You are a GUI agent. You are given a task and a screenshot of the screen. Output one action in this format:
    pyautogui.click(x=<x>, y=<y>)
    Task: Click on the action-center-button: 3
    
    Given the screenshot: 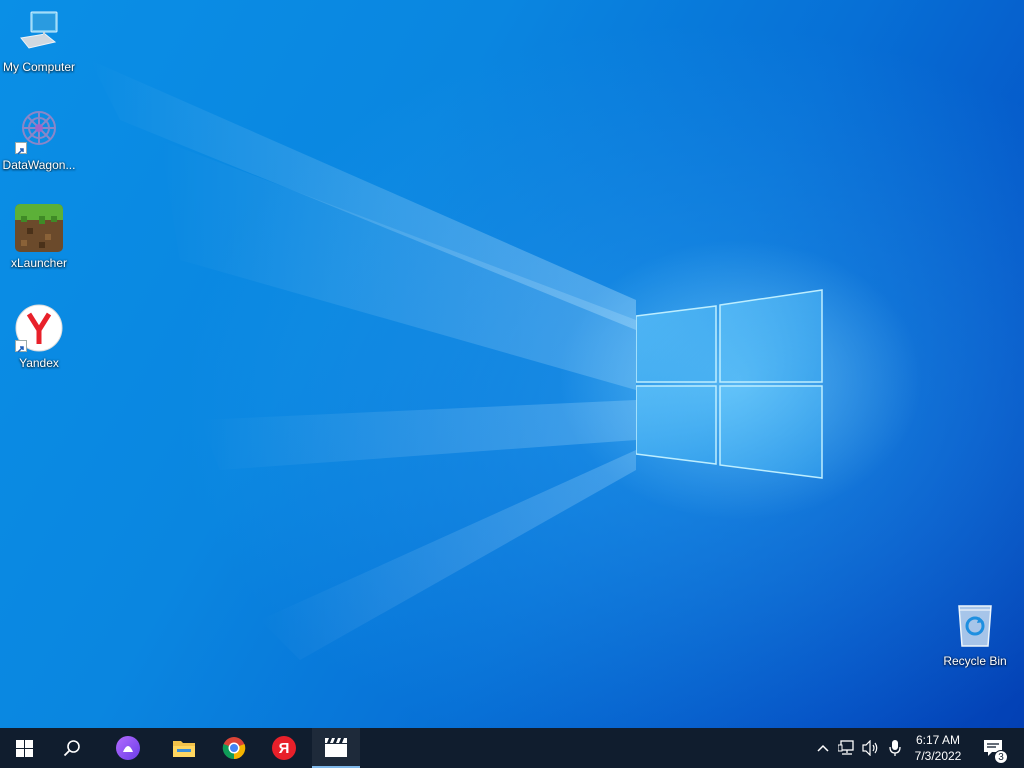 What is the action you would take?
    pyautogui.click(x=993, y=748)
    